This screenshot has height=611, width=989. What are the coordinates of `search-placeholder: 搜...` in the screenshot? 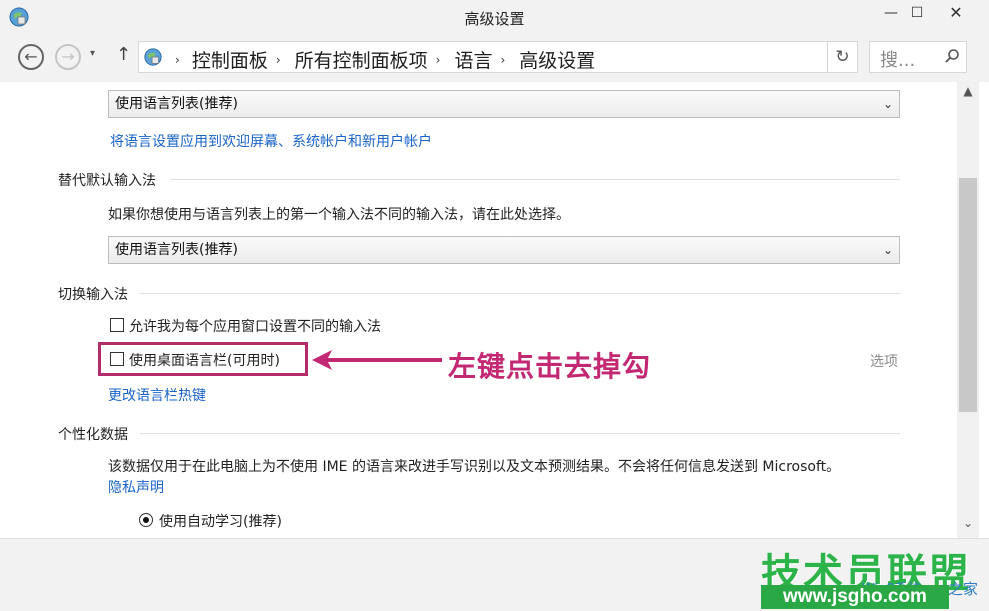 It's located at (897, 59).